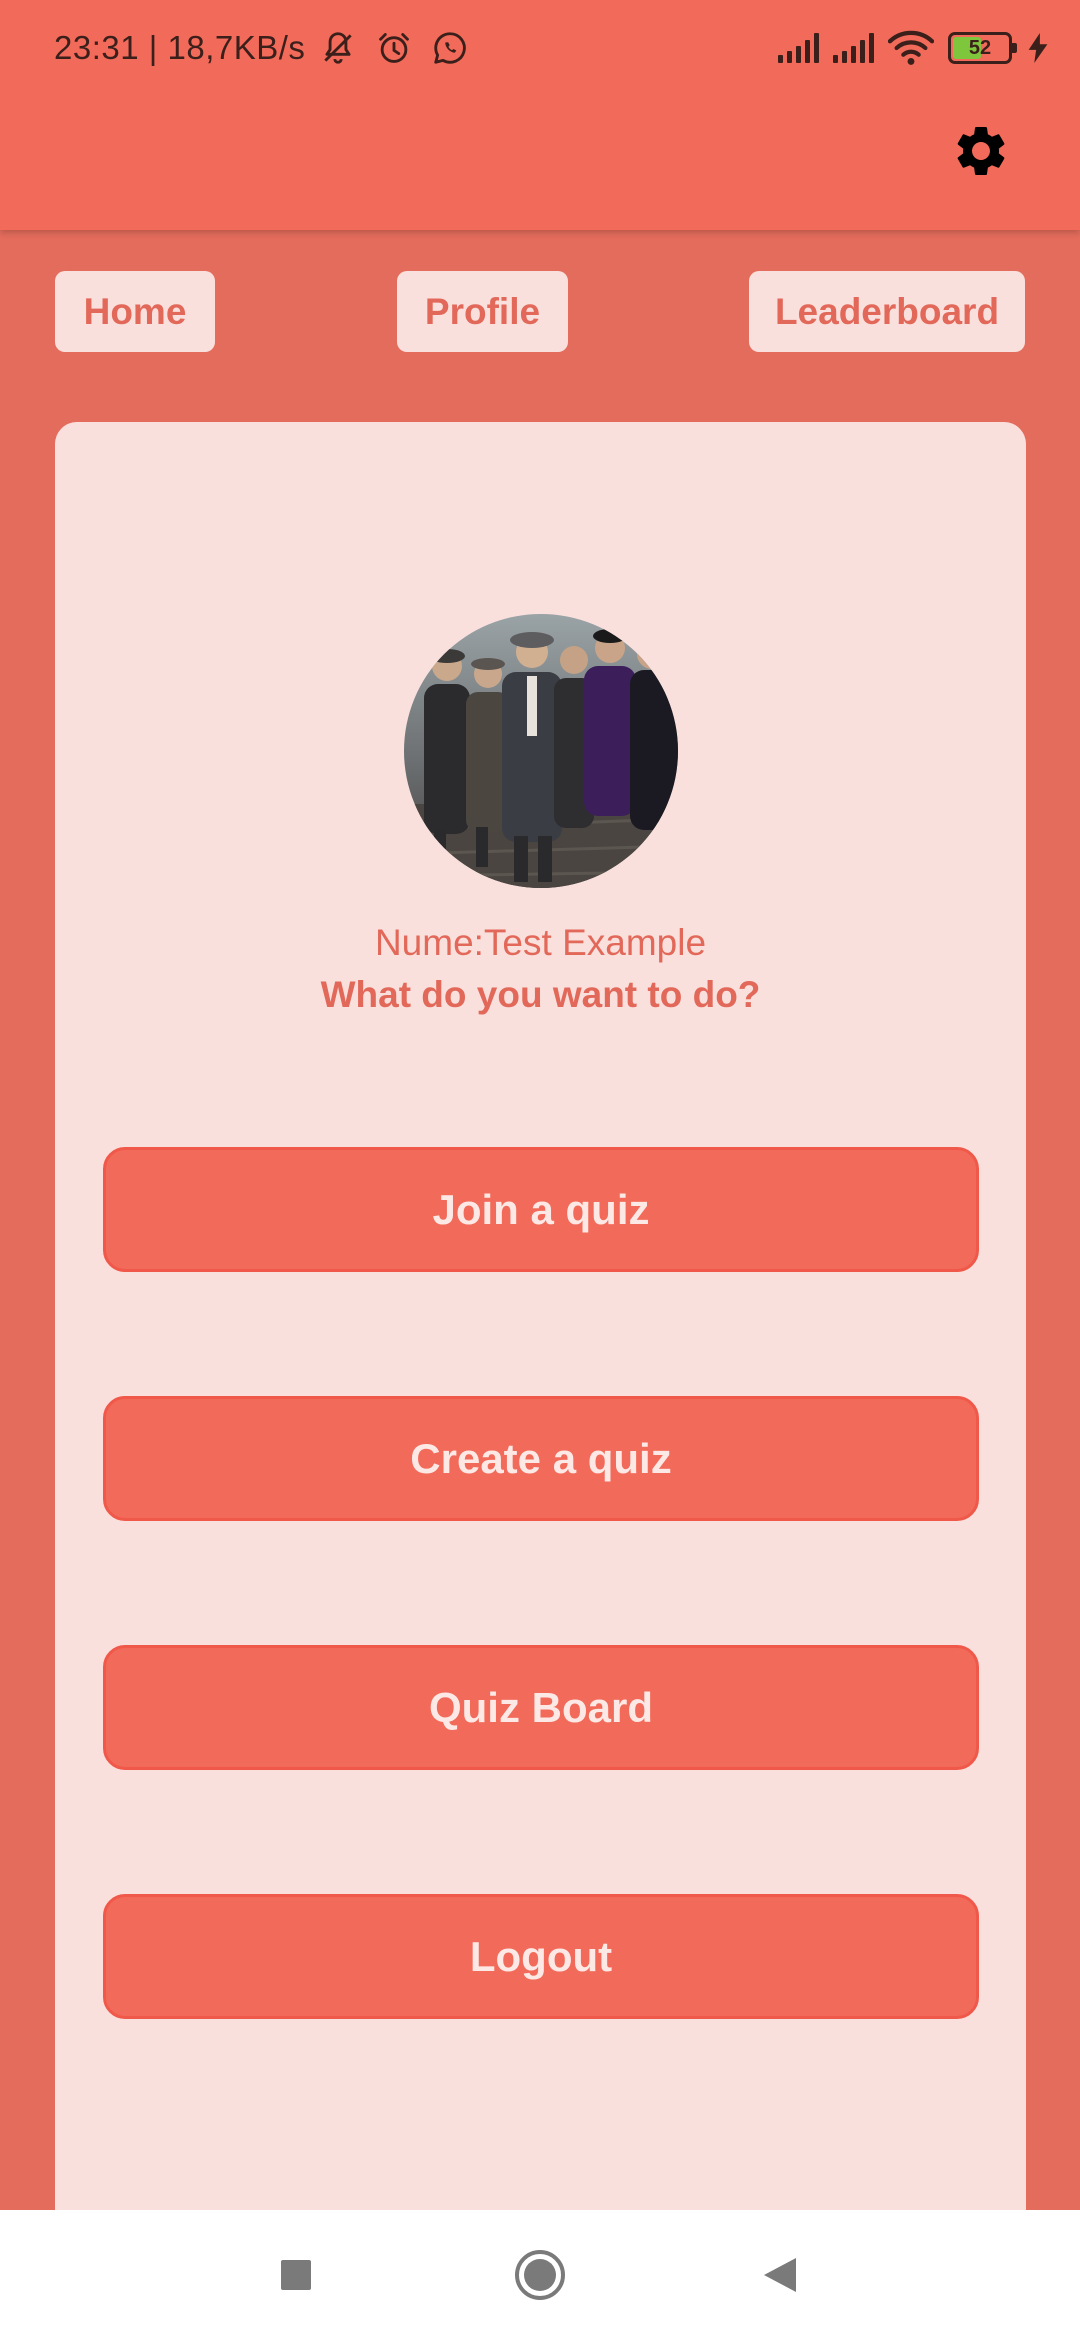 The image size is (1080, 2340). I want to click on battery-icon: 52, so click(982, 48).